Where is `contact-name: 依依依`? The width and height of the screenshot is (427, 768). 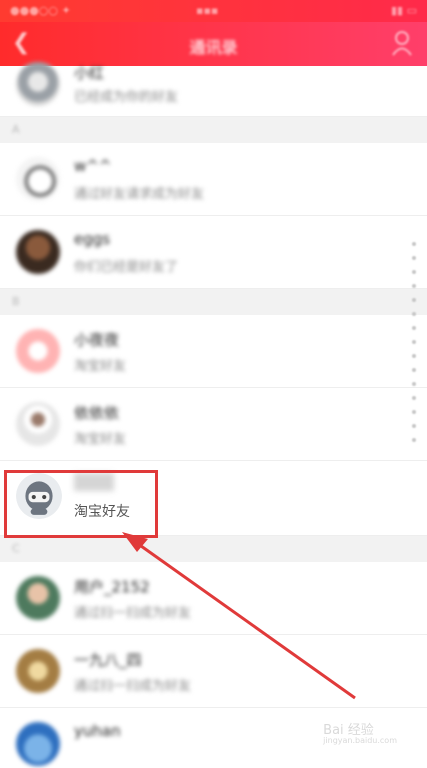 contact-name: 依依依 is located at coordinates (97, 413).